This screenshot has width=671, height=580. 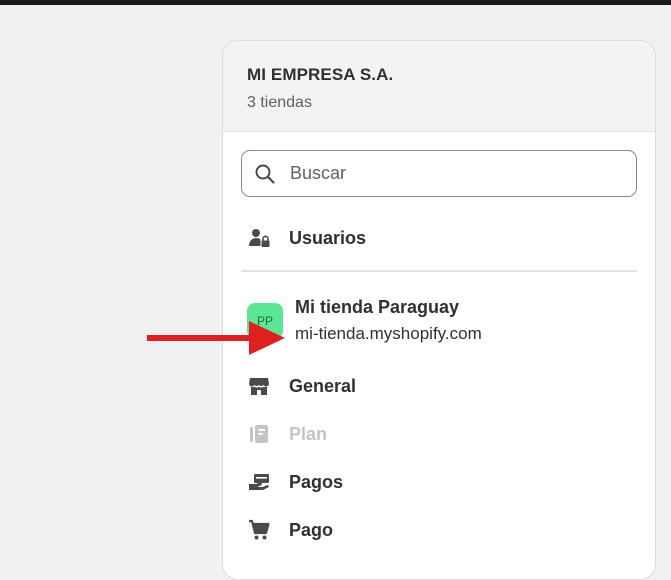 What do you see at coordinates (259, 482) in the screenshot?
I see `payments-icon` at bounding box center [259, 482].